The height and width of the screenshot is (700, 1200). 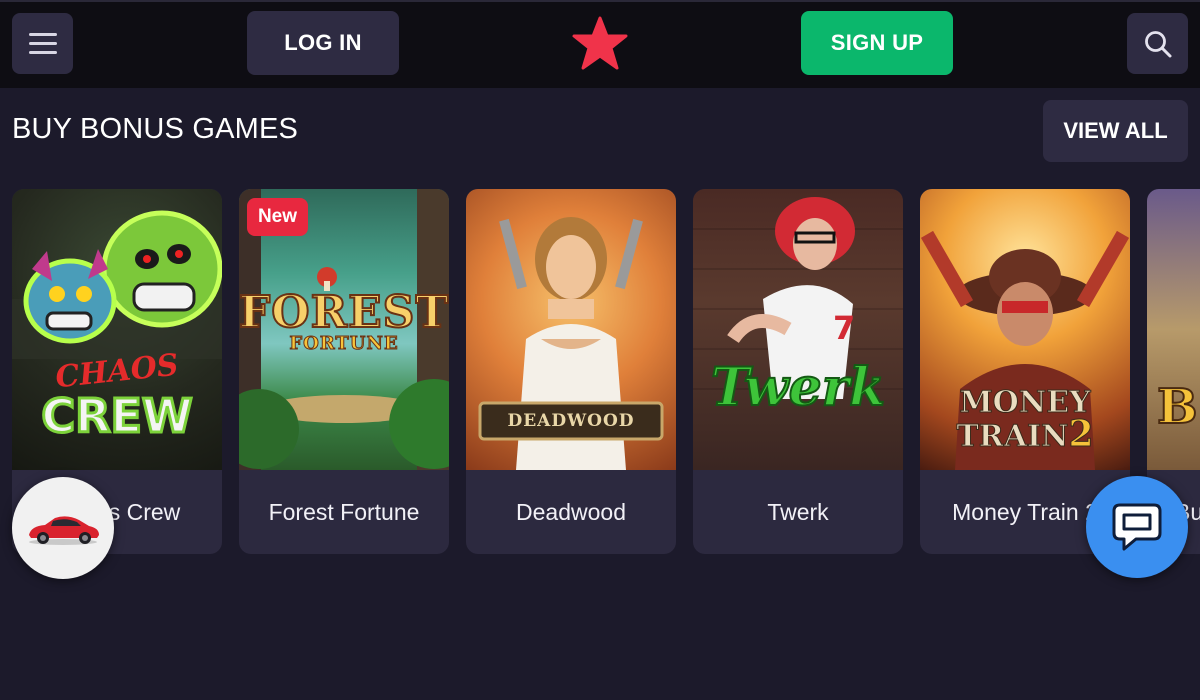 I want to click on search-button, so click(x=1157, y=43).